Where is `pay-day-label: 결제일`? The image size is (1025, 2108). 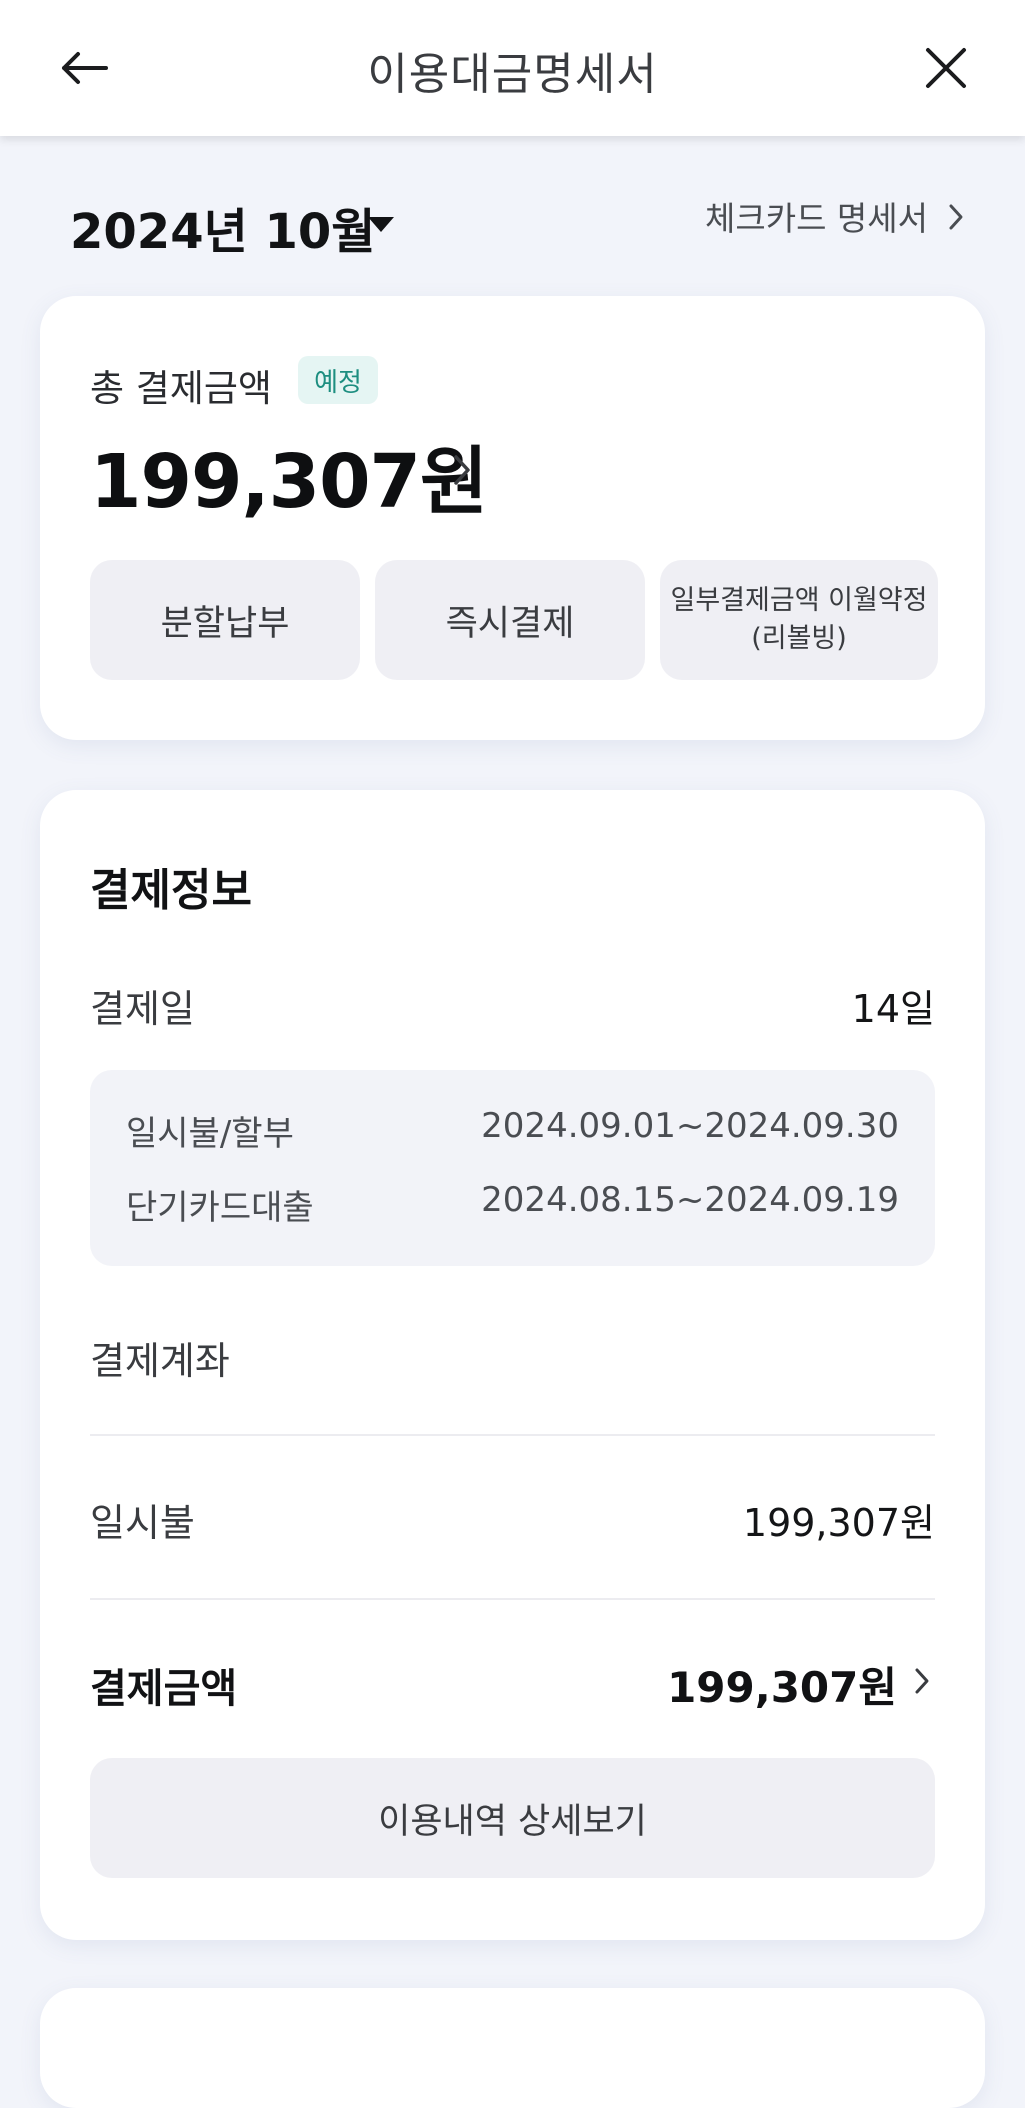
pay-day-label: 결제일 is located at coordinates (142, 1009).